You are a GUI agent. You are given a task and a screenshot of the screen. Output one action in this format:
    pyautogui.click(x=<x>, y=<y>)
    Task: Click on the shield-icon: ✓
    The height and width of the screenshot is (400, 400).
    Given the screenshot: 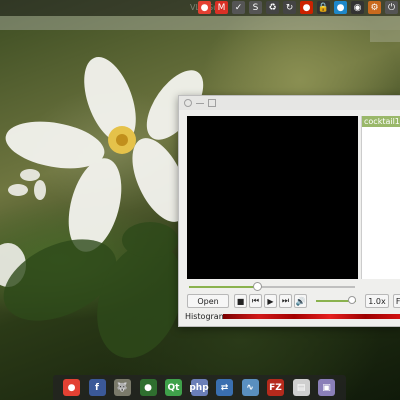 What is the action you would take?
    pyautogui.click(x=238, y=7)
    